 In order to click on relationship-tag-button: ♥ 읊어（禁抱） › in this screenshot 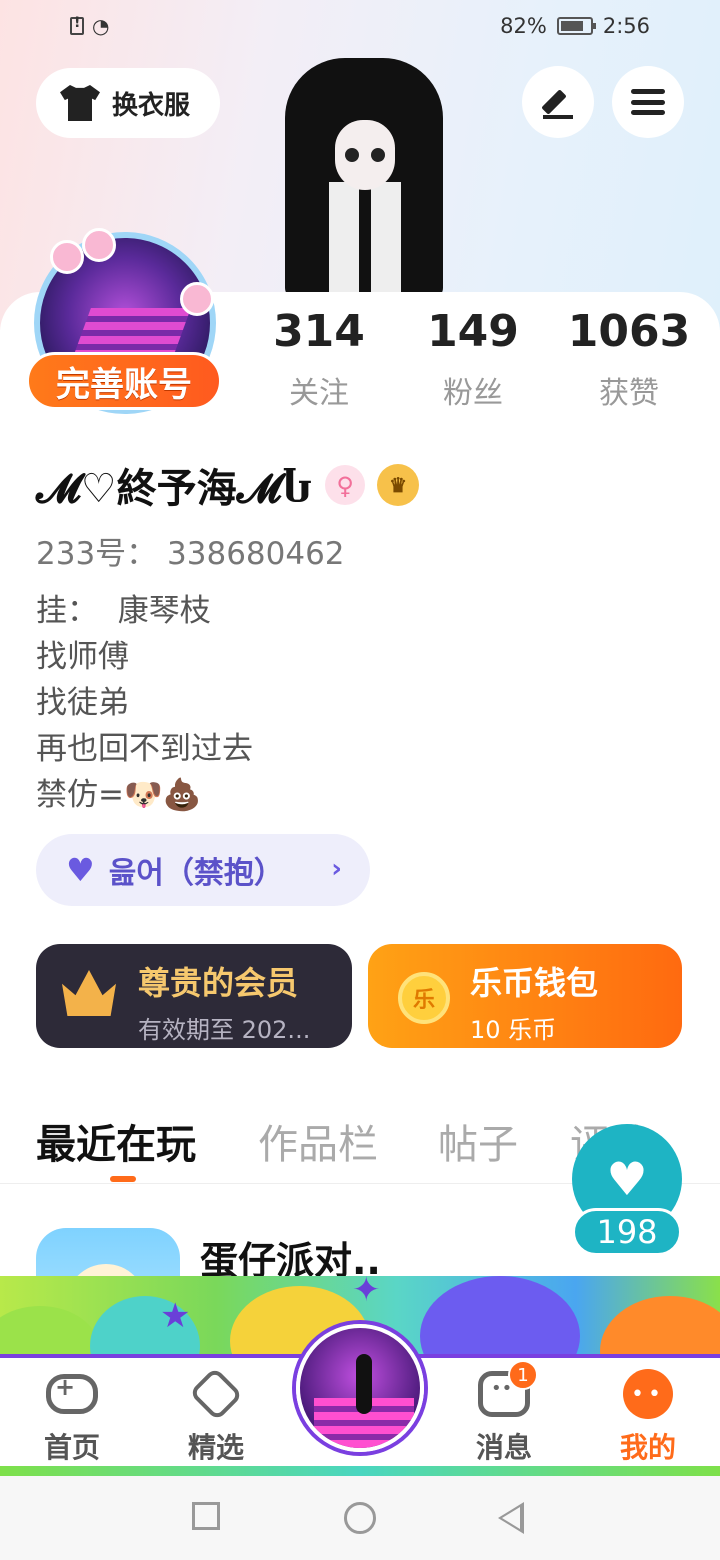, I will do `click(203, 870)`.